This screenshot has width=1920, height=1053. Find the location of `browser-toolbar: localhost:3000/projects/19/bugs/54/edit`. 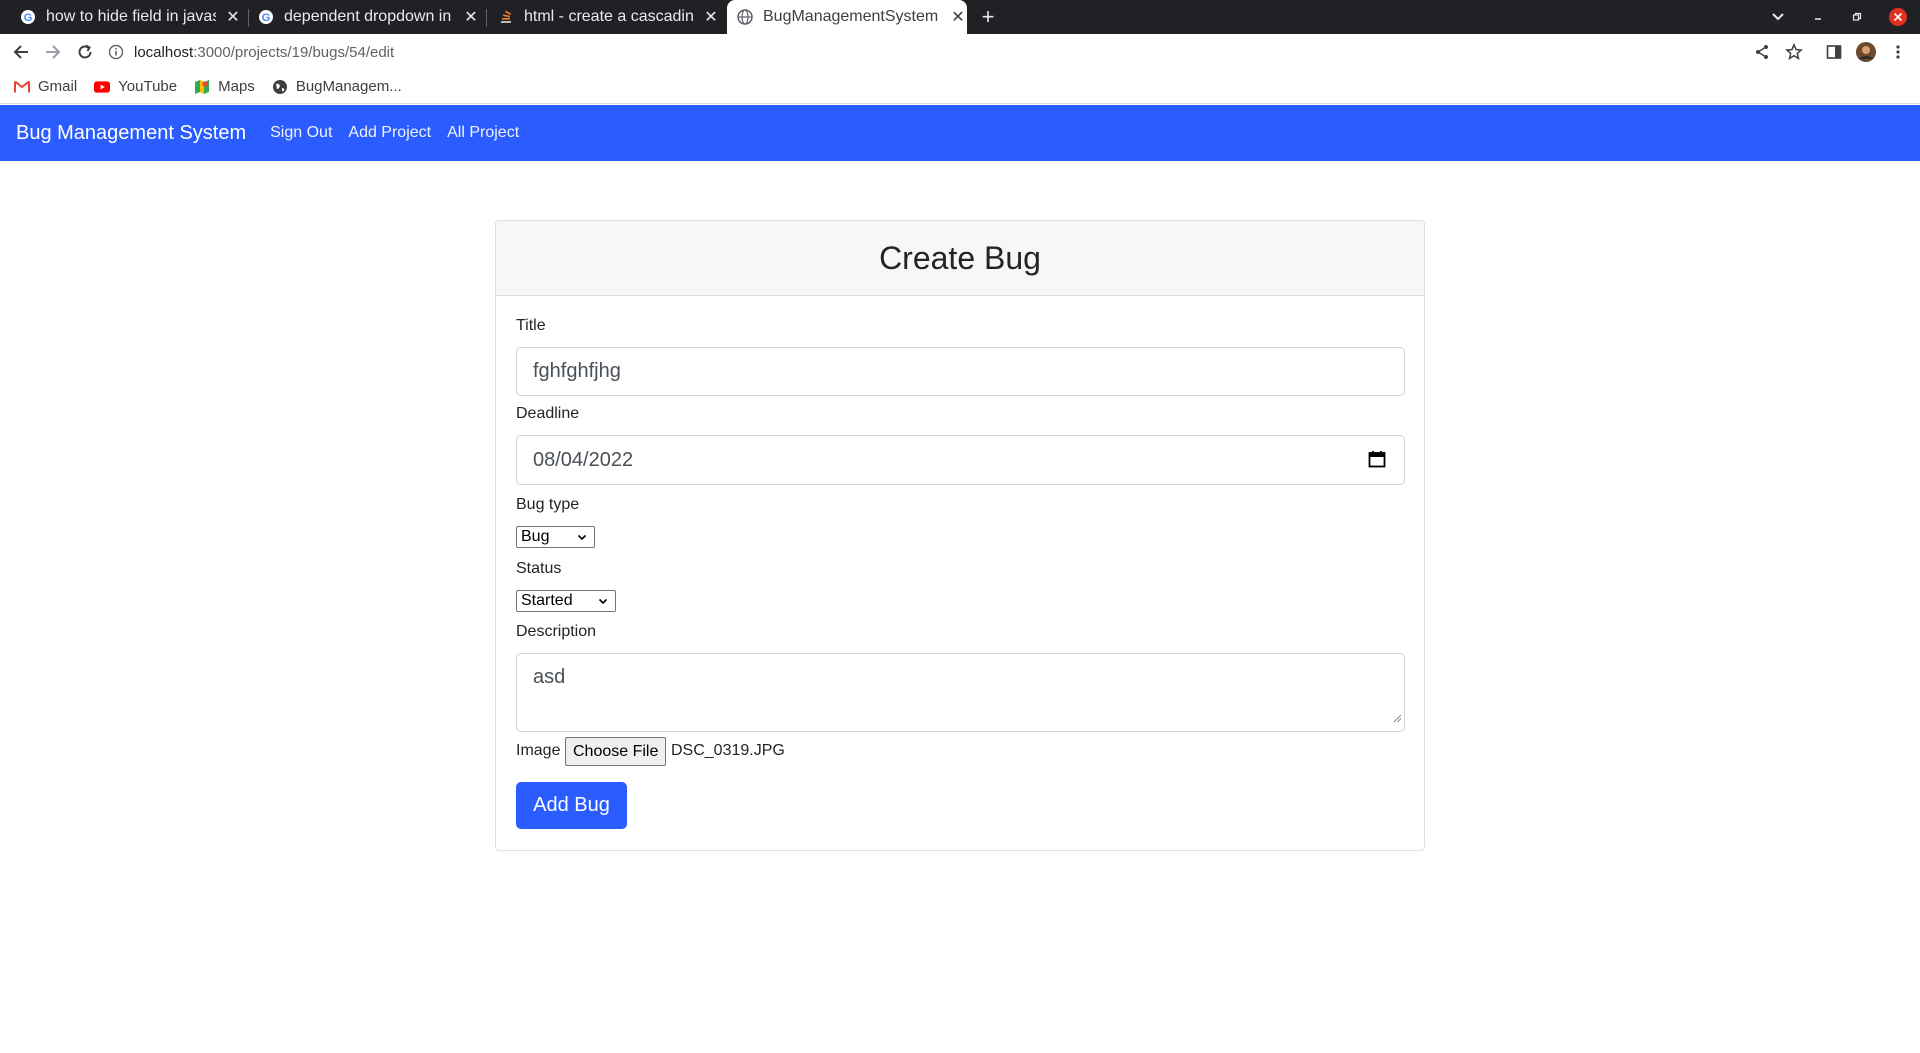

browser-toolbar: localhost:3000/projects/19/bugs/54/edit is located at coordinates (960, 52).